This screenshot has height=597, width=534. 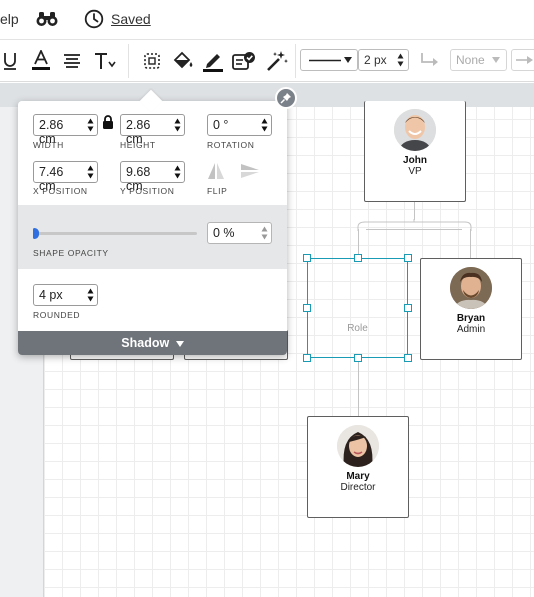 I want to click on opacity-label: SHAPE OPACITY, so click(x=71, y=253).